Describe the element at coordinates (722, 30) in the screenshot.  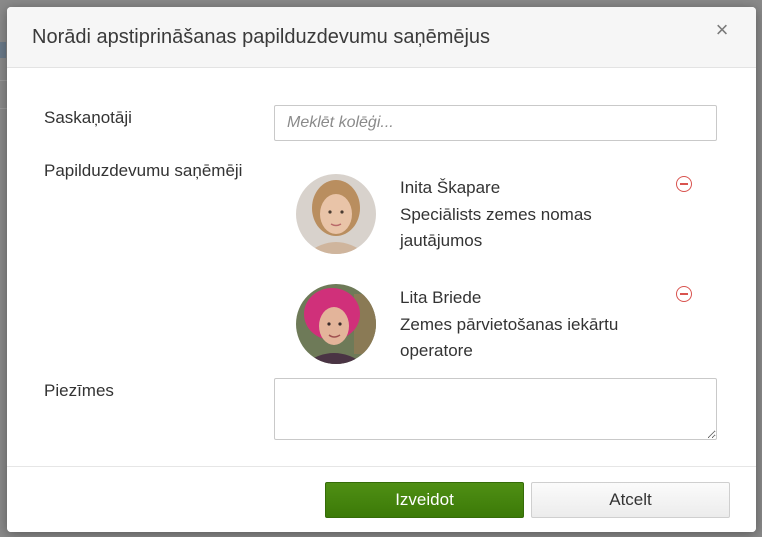
I see `close-icon: ×` at that location.